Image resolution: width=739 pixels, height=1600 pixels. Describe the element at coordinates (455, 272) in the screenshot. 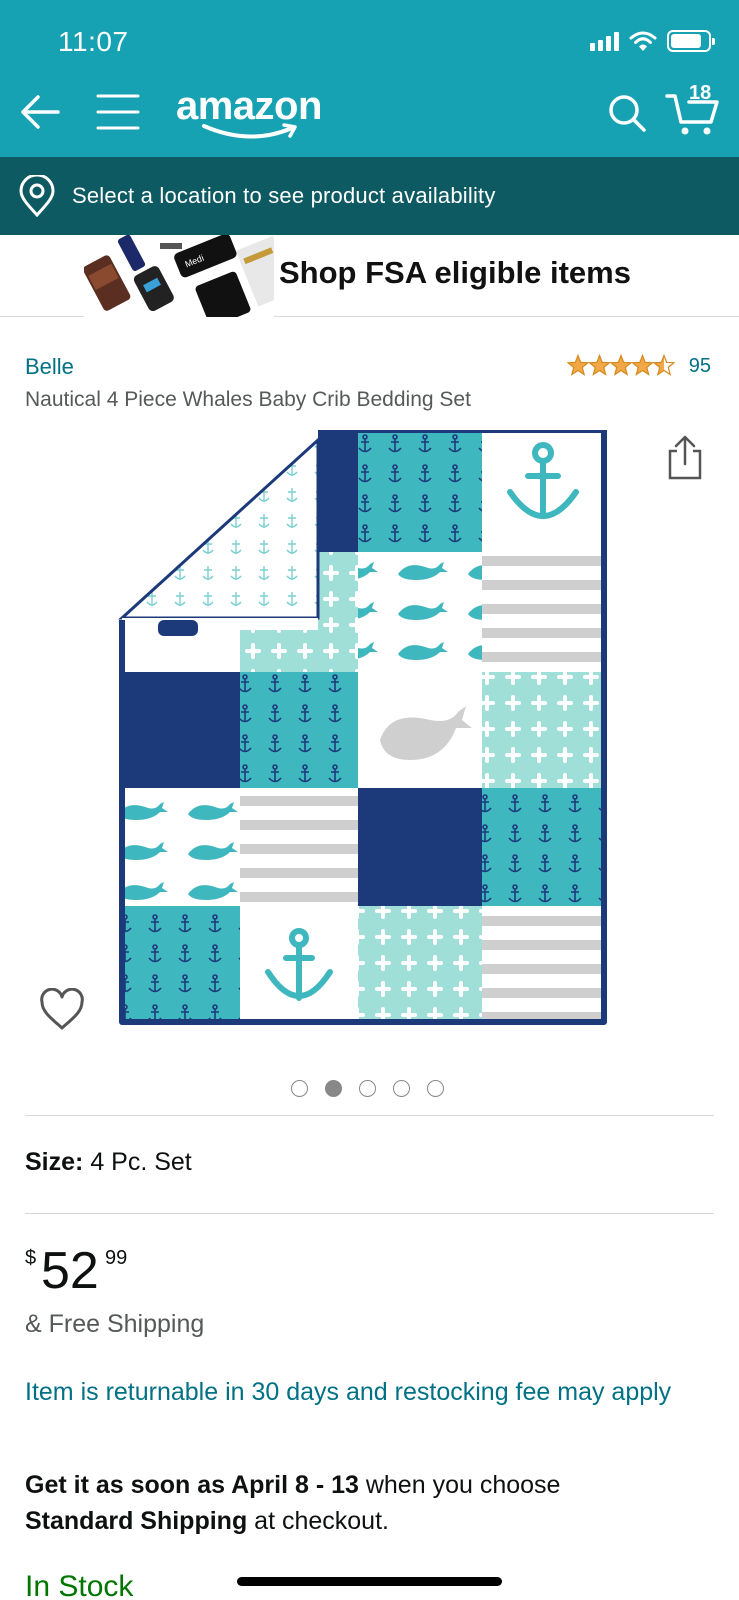

I see `fsa-banner-text: Shop FSA eligible items` at that location.